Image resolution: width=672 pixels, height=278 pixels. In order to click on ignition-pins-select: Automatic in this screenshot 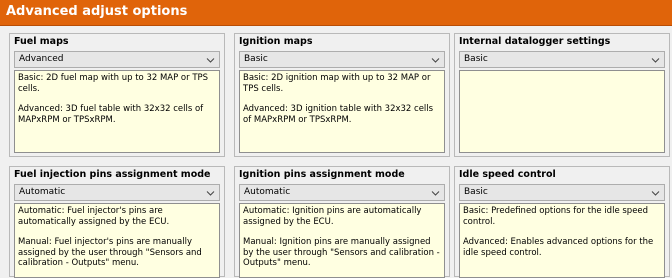, I will do `click(342, 192)`.